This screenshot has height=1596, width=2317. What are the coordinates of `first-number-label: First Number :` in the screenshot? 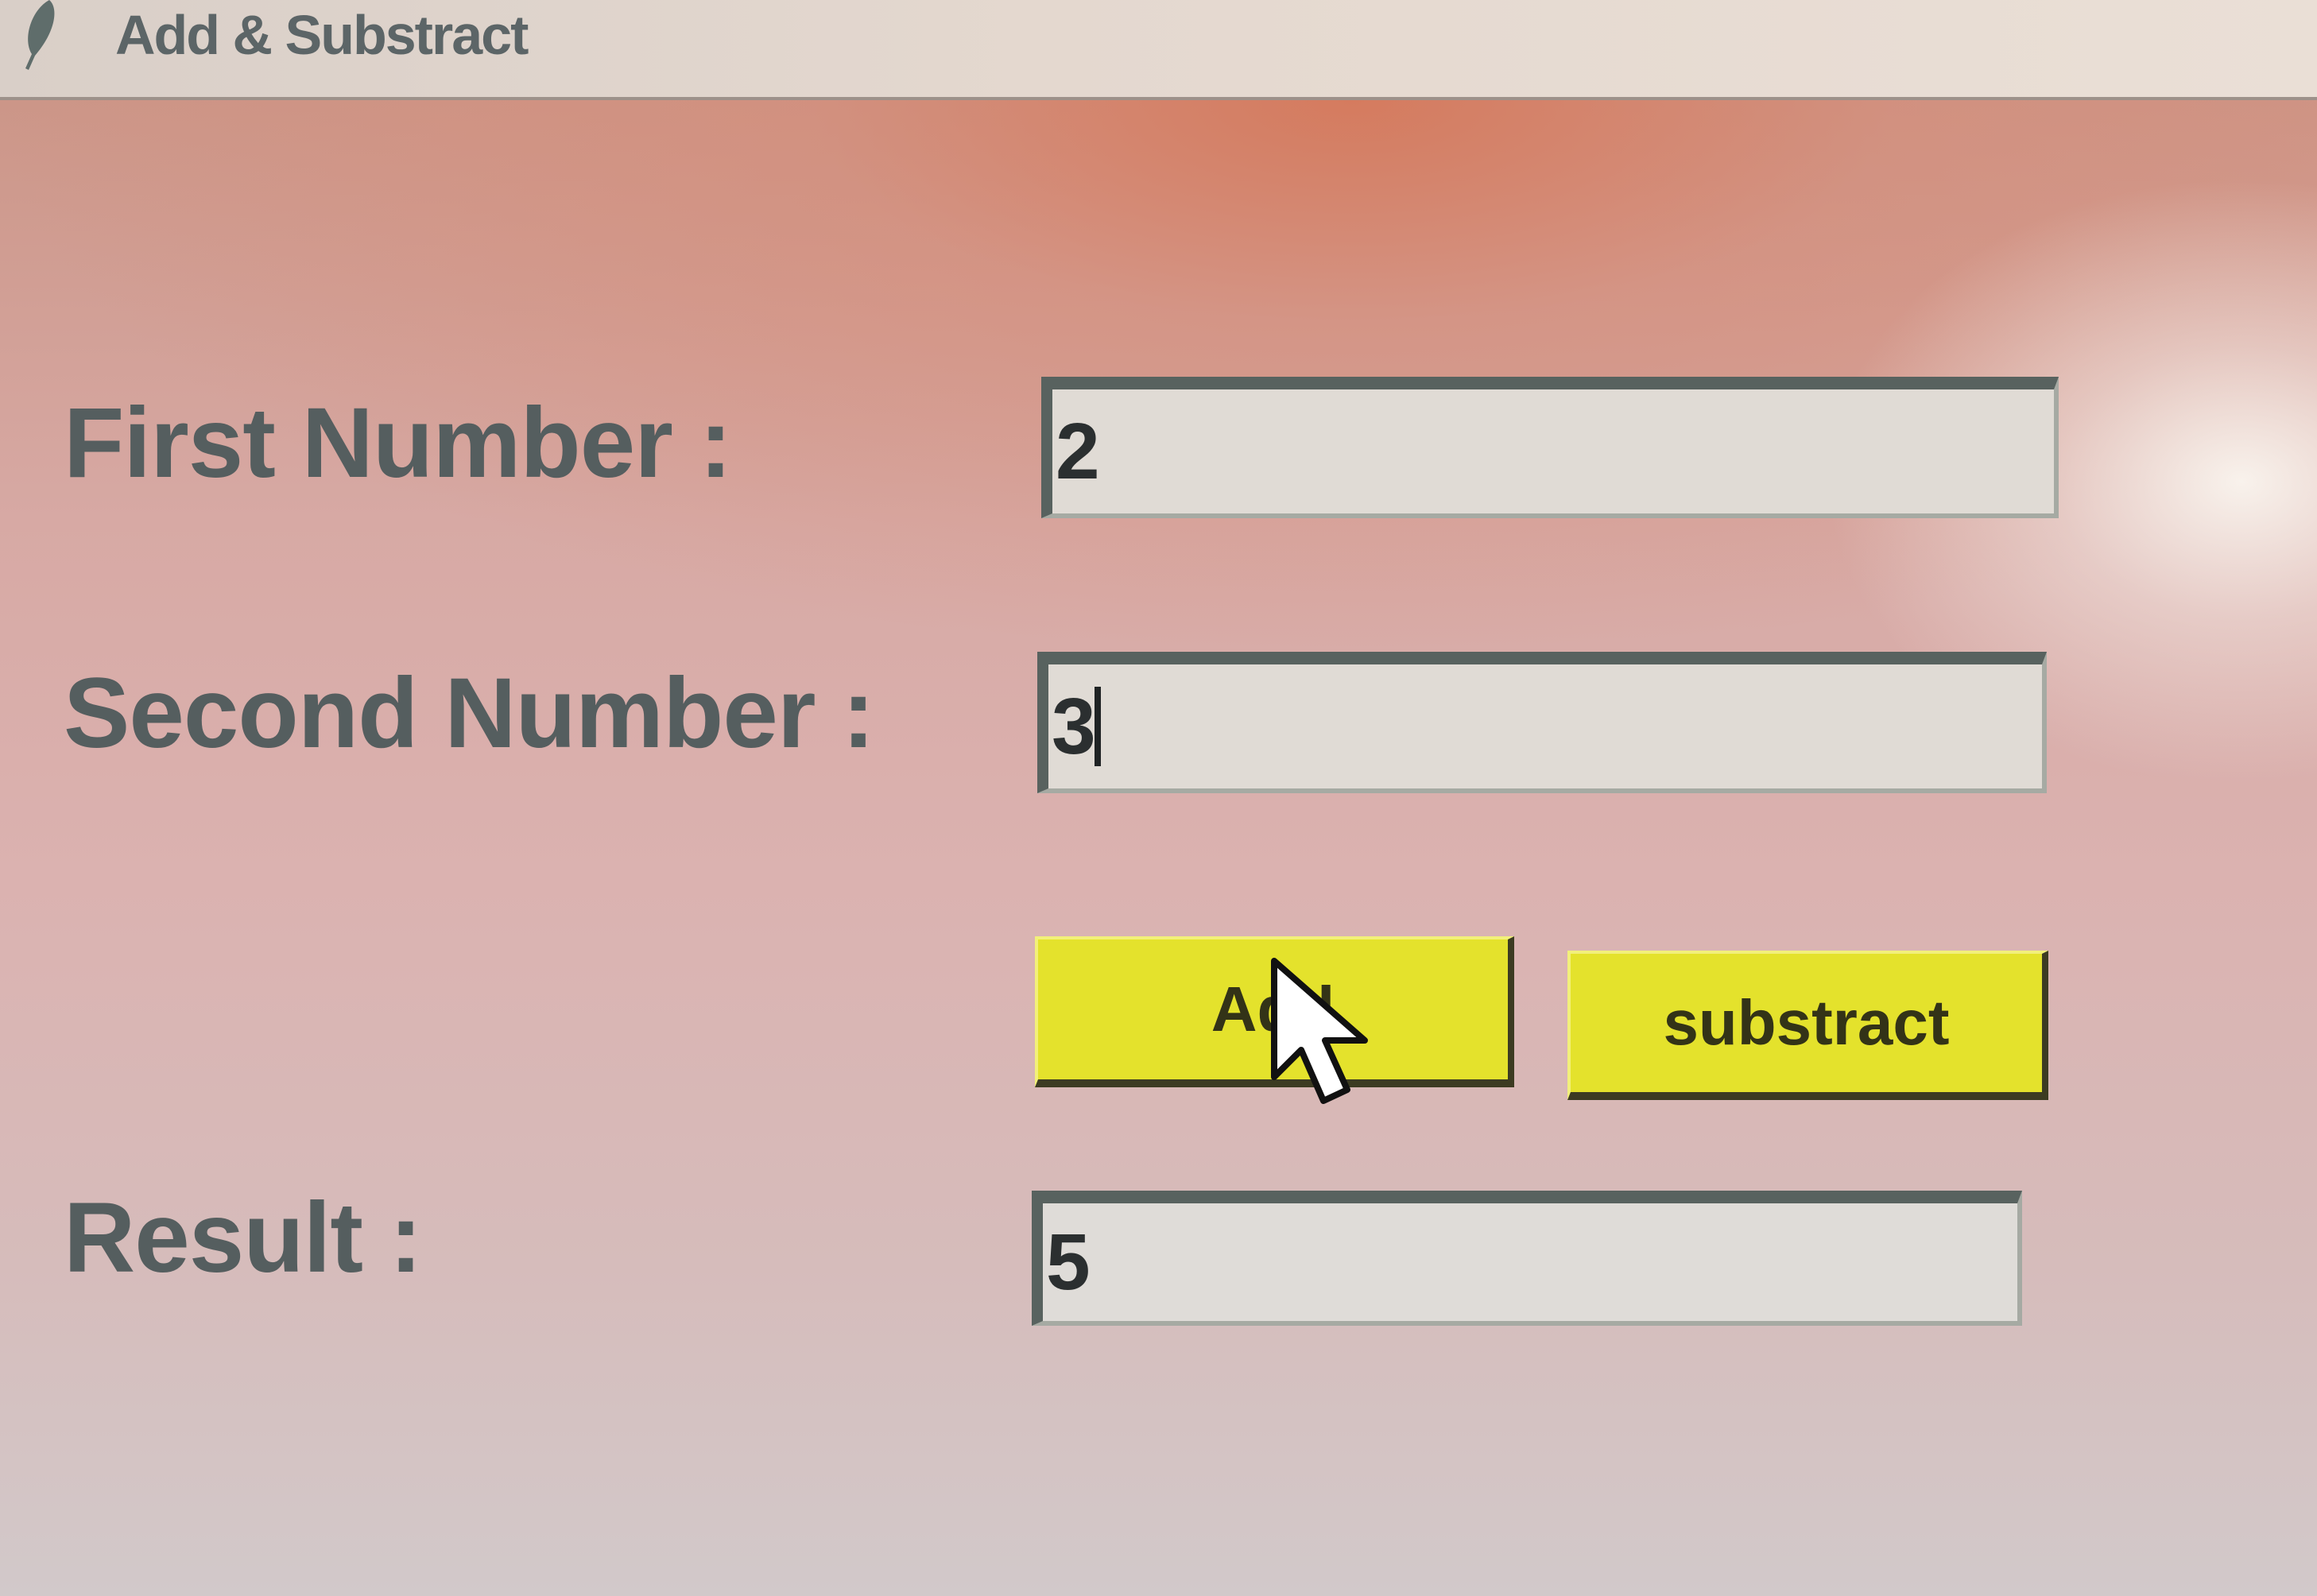 It's located at (398, 443).